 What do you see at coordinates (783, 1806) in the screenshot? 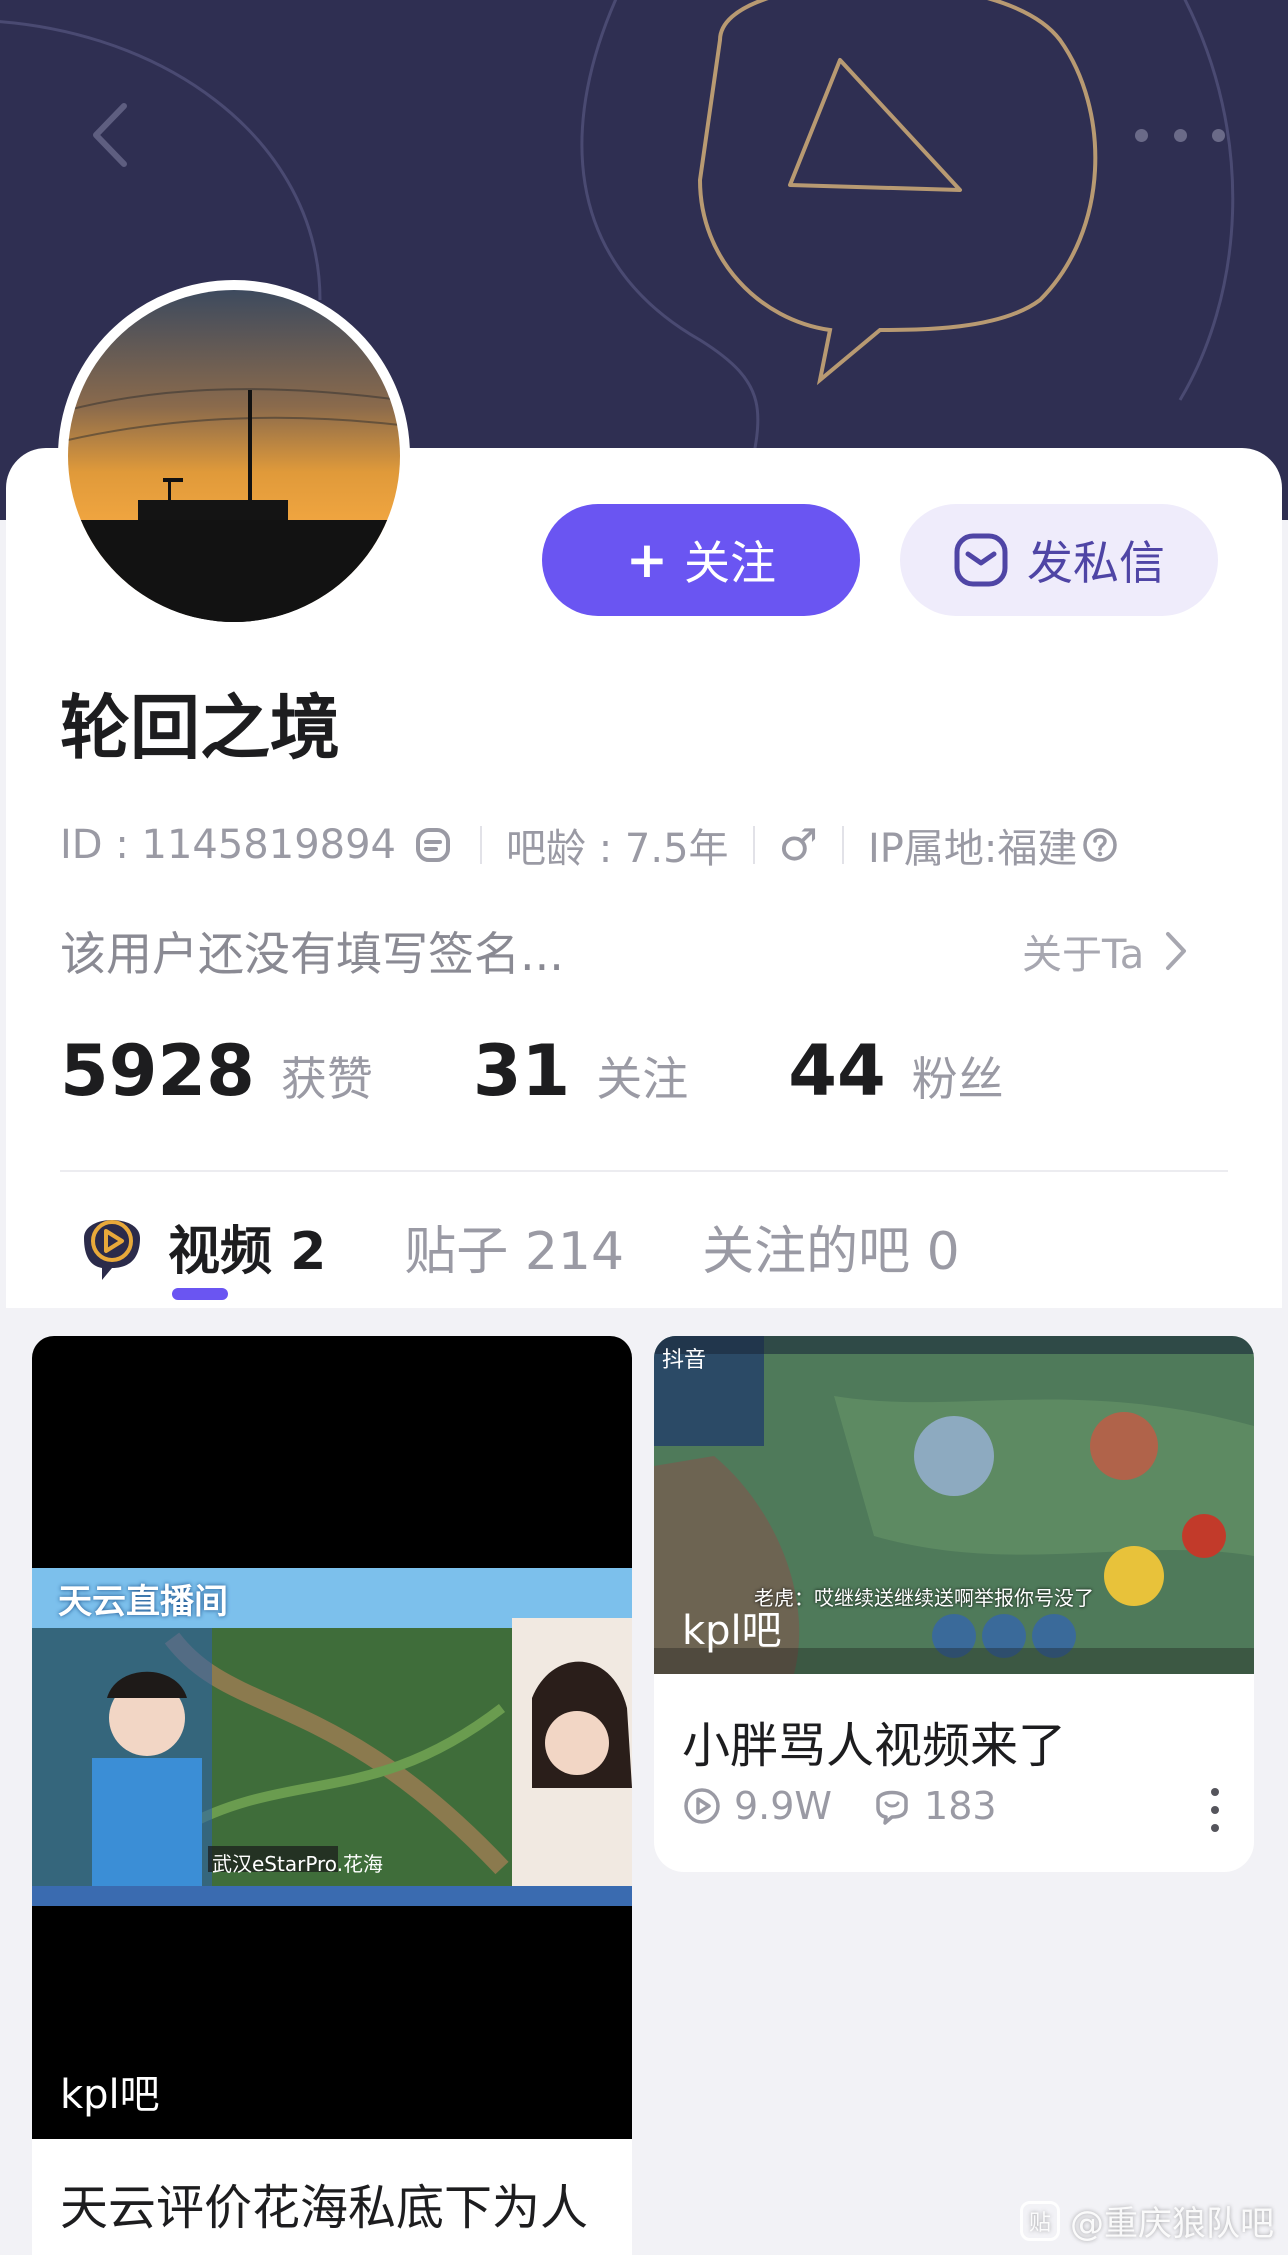
I see `view-count-value: 9.9W` at bounding box center [783, 1806].